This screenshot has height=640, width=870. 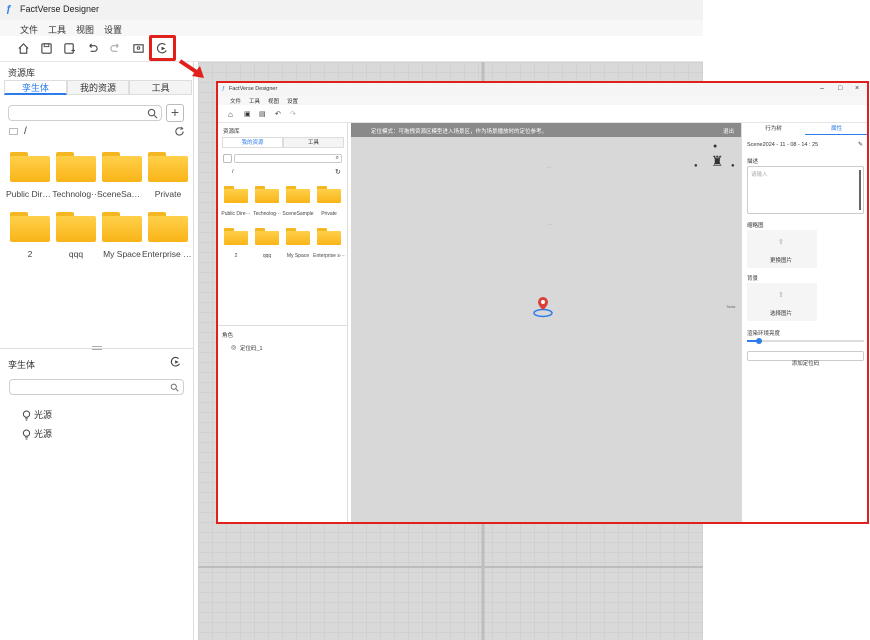 I want to click on folder-public-directory, so click(x=30, y=167).